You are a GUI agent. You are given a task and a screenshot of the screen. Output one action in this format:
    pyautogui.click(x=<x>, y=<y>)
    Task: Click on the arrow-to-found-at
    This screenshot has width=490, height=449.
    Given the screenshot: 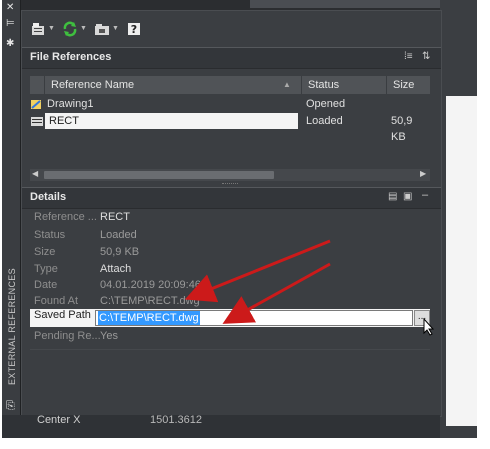 What is the action you would take?
    pyautogui.click(x=257, y=271)
    